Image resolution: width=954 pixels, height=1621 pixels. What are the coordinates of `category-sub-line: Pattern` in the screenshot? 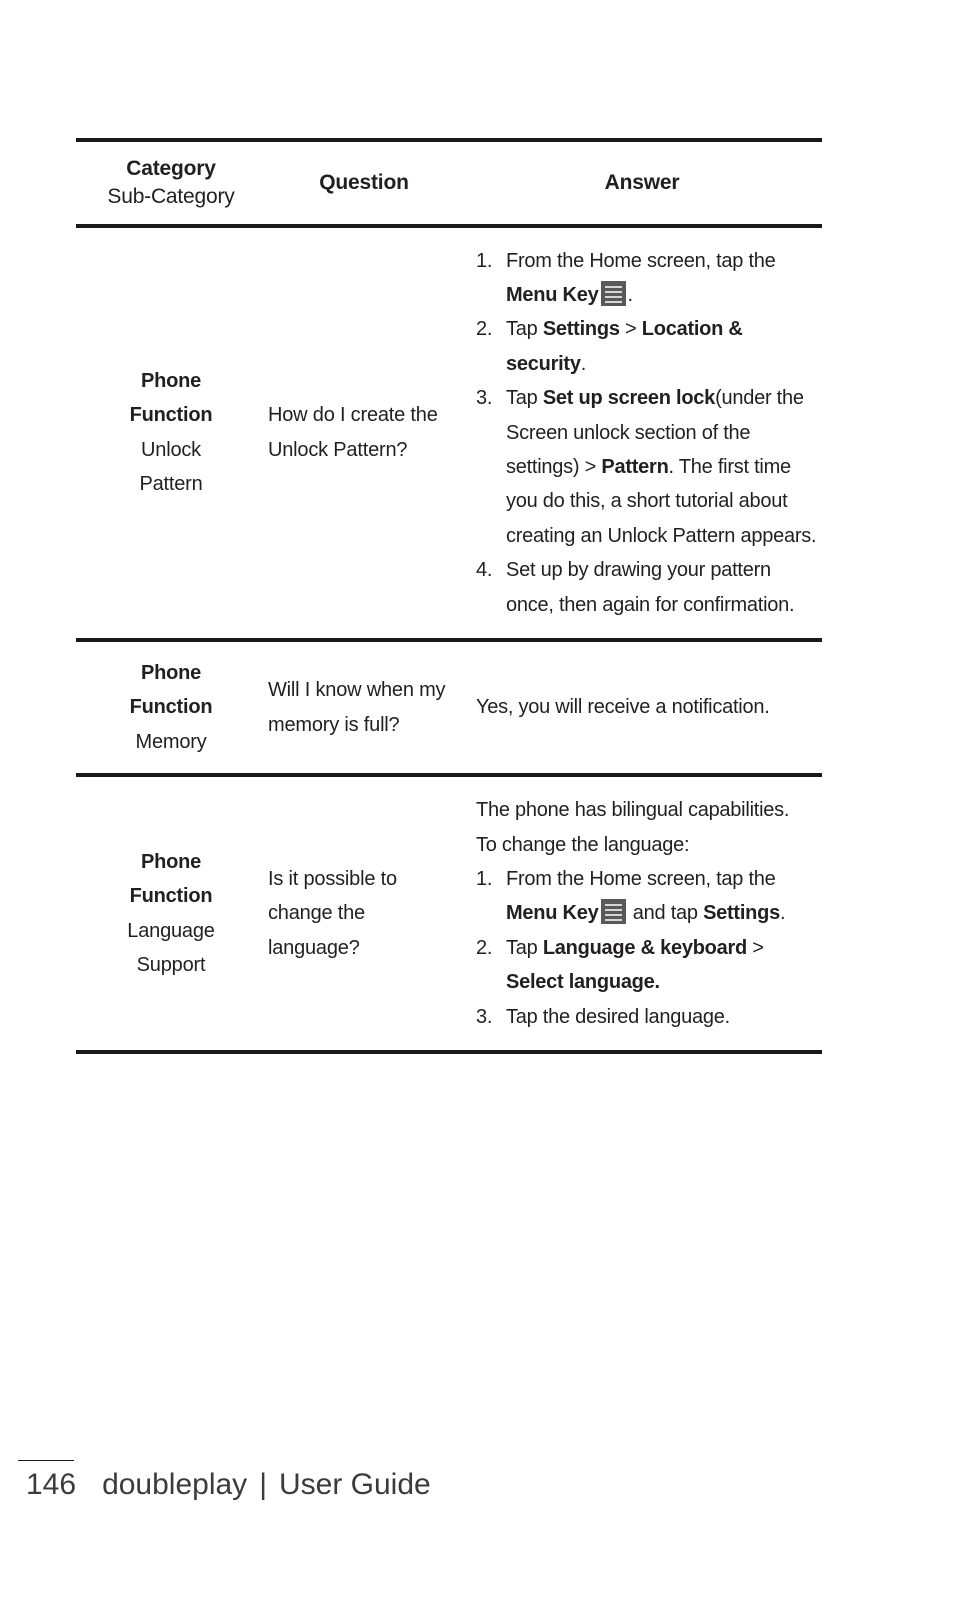 It's located at (171, 484).